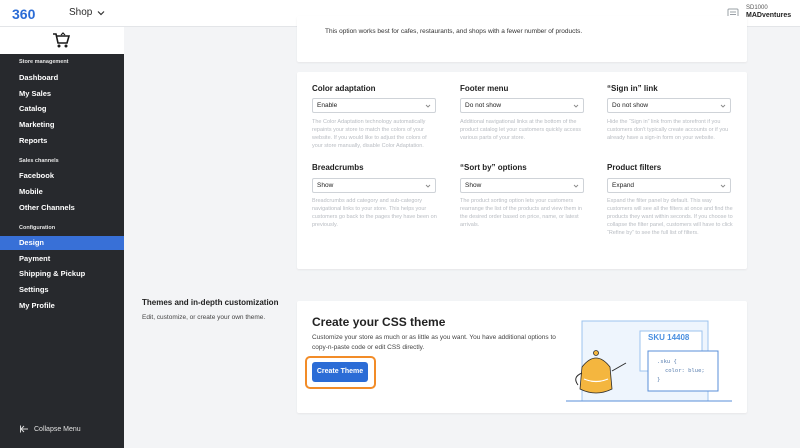 The image size is (800, 448). I want to click on css-theme-illustration, so click(649, 361).